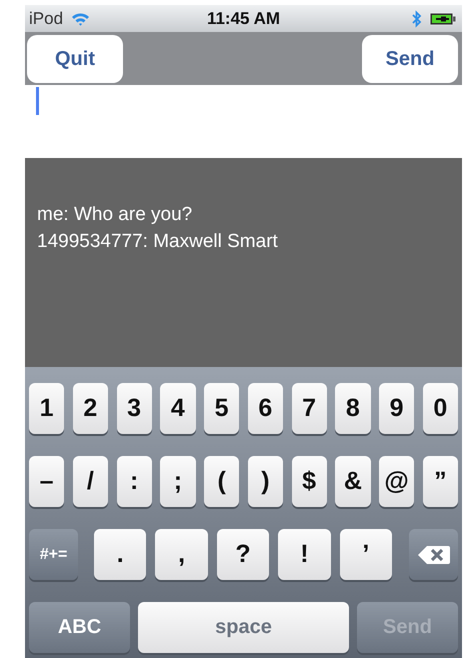  I want to click on key: ?, so click(243, 554).